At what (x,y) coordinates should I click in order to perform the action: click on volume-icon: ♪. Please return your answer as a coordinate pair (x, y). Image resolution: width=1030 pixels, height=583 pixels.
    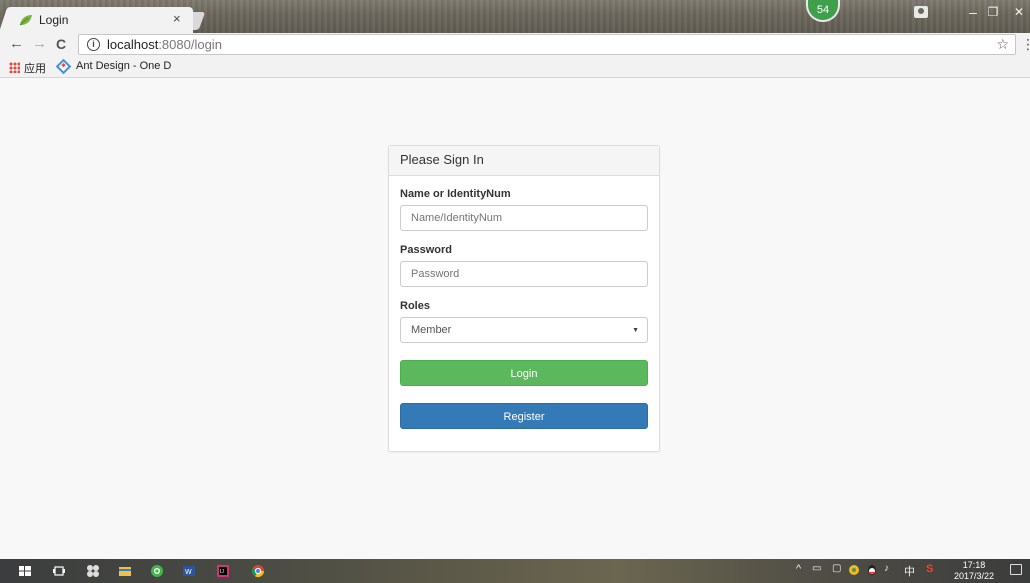
    Looking at the image, I should click on (886, 568).